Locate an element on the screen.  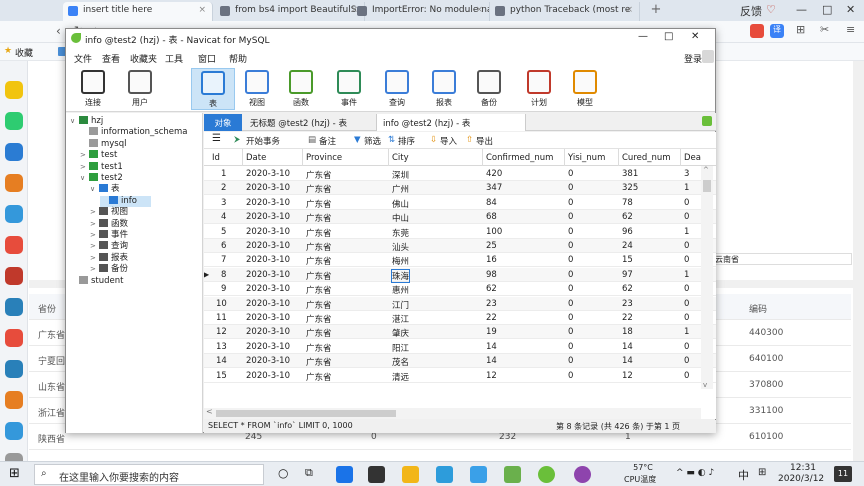
sidebar-arrow-icon is located at coordinates (14, 214).